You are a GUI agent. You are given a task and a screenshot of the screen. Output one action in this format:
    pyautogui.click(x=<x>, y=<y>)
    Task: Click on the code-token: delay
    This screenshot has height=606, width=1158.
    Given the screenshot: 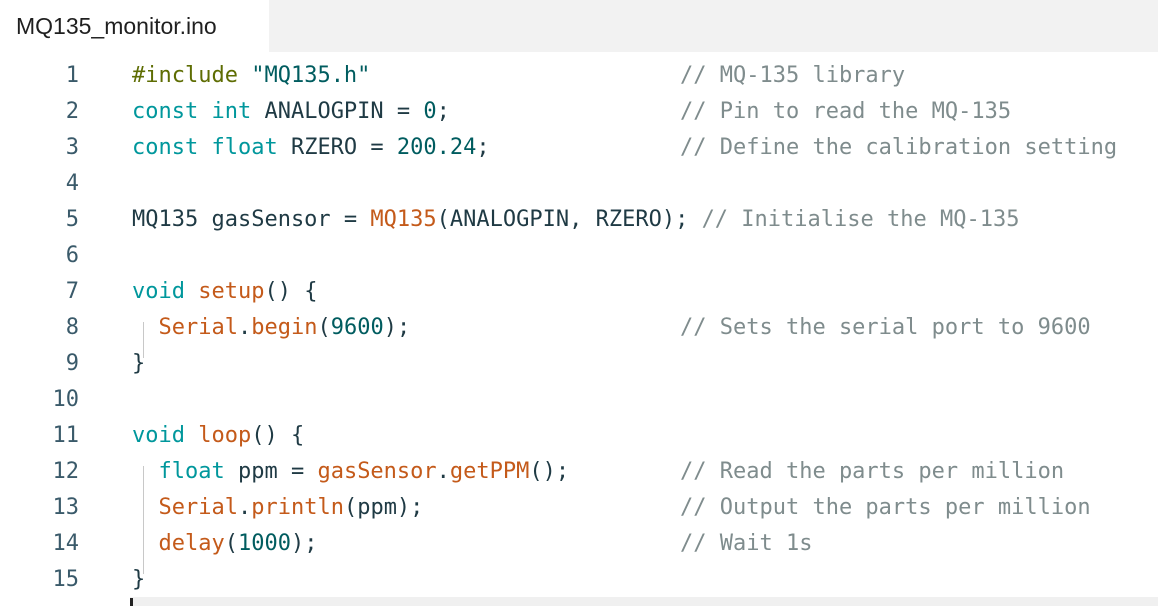 What is the action you would take?
    pyautogui.click(x=191, y=543)
    